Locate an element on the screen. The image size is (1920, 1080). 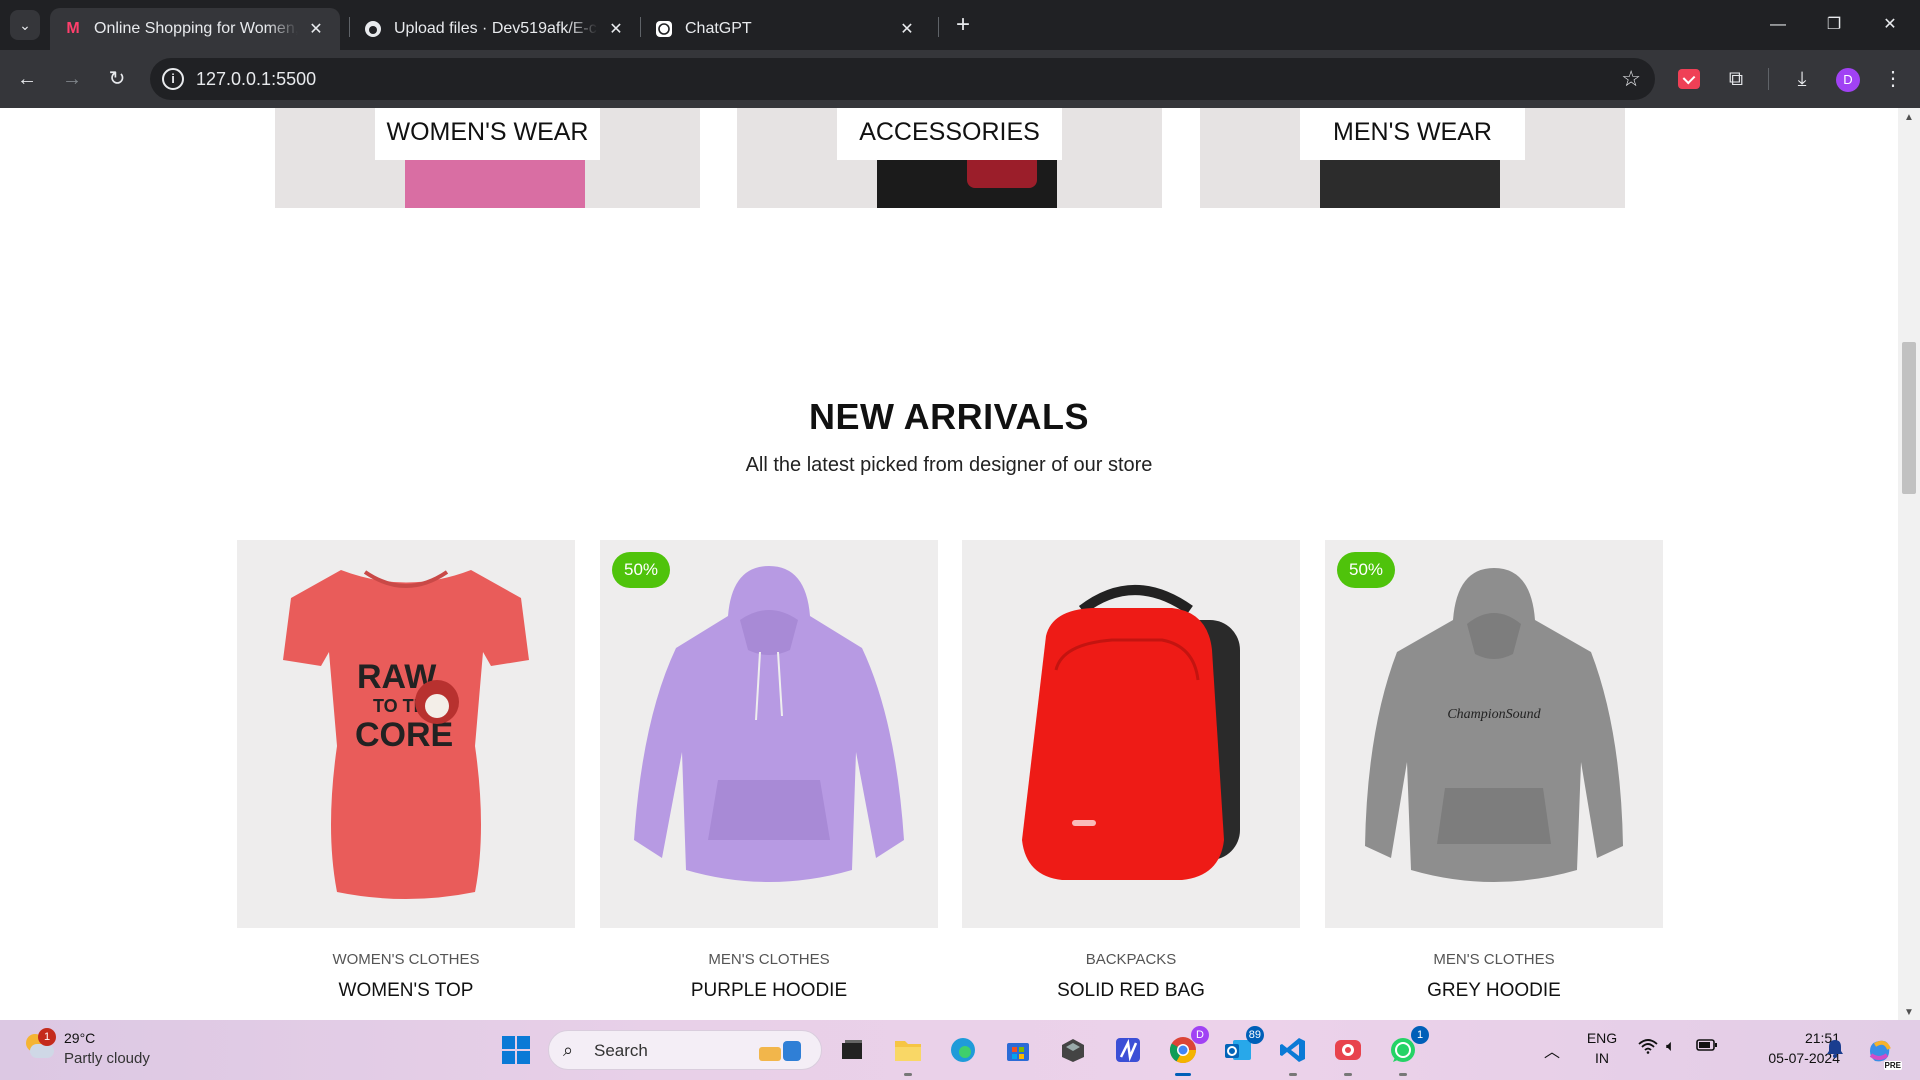
section-title: NEW ARRIVALS is located at coordinates (949, 416).